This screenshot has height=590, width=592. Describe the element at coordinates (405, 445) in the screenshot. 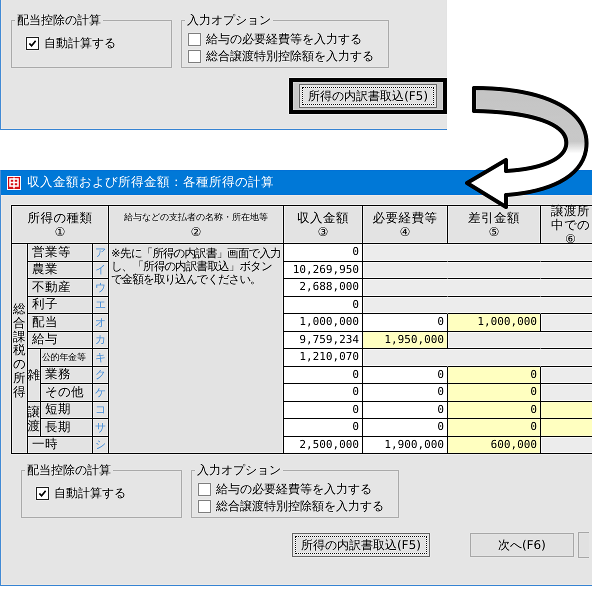

I see `input-field: 1,900,000` at that location.